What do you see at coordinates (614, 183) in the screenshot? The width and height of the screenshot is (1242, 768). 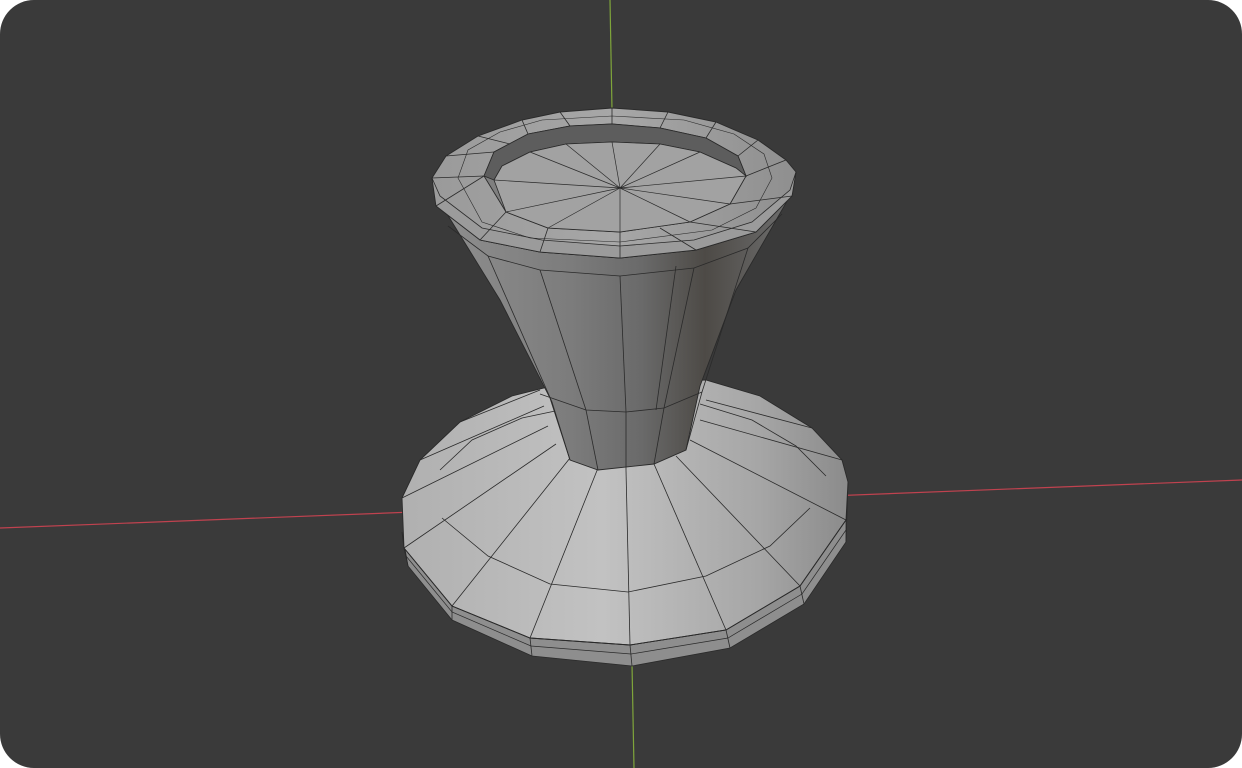 I see `goblet-rim` at bounding box center [614, 183].